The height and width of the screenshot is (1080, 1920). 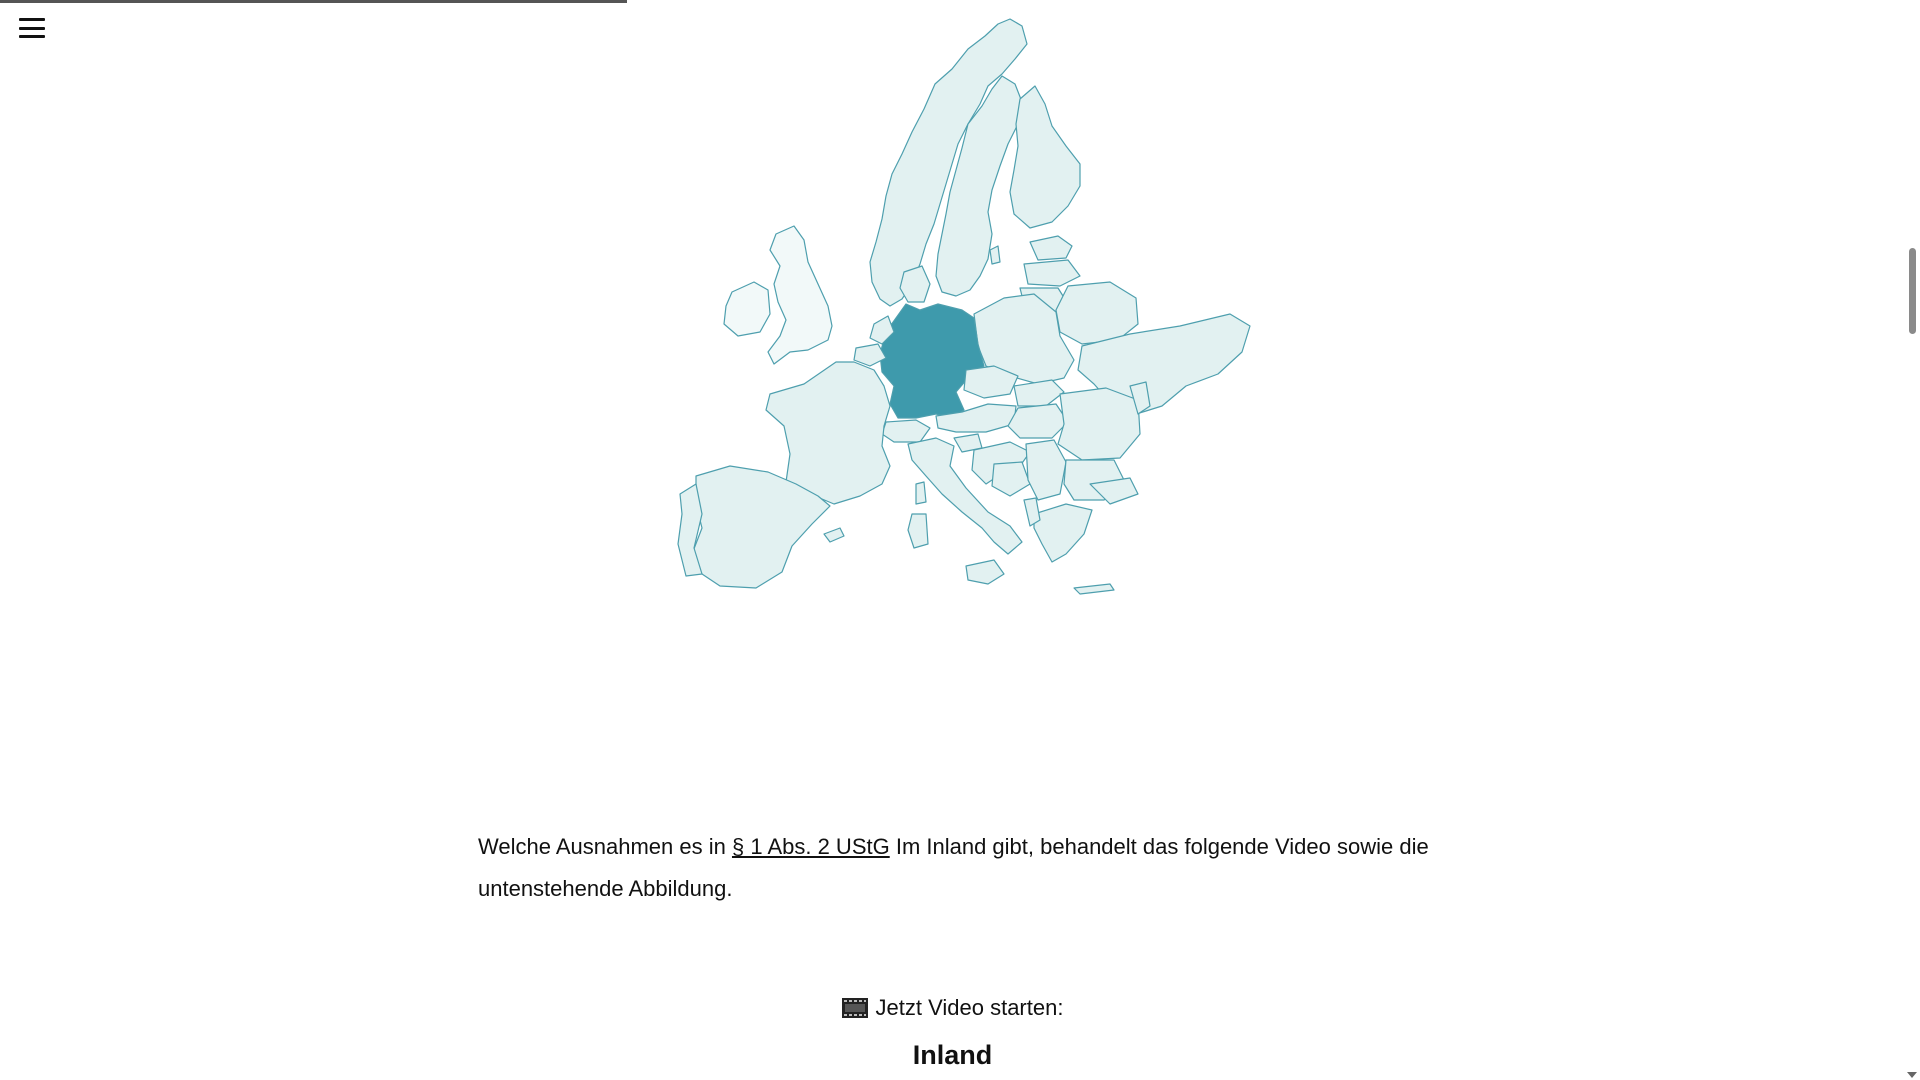 What do you see at coordinates (605, 846) in the screenshot?
I see `paragraph-text-start: Welche Ausnahmen es in` at bounding box center [605, 846].